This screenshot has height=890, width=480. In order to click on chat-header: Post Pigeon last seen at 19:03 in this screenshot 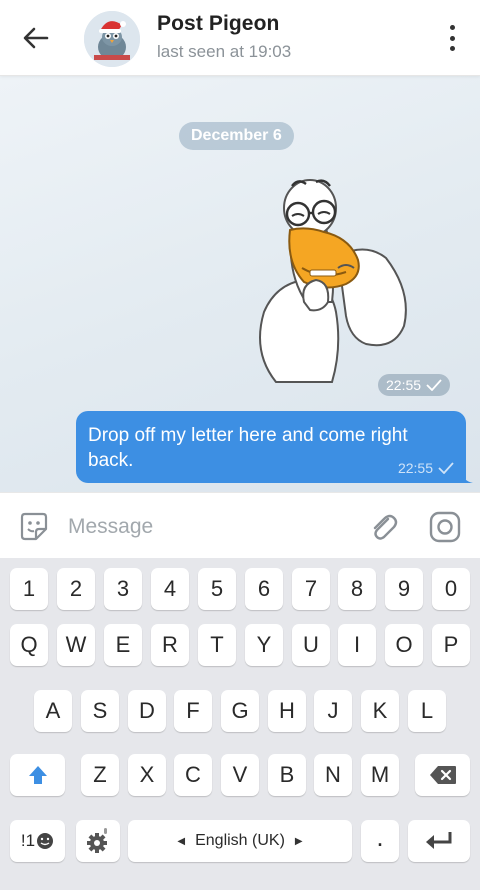, I will do `click(240, 38)`.